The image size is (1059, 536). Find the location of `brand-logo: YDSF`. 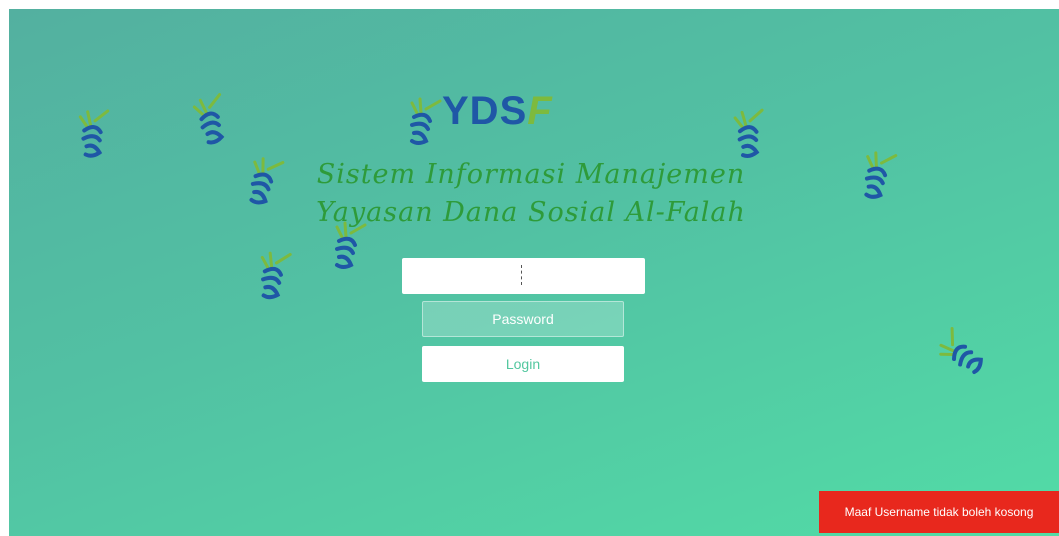

brand-logo: YDSF is located at coordinates (489, 121).